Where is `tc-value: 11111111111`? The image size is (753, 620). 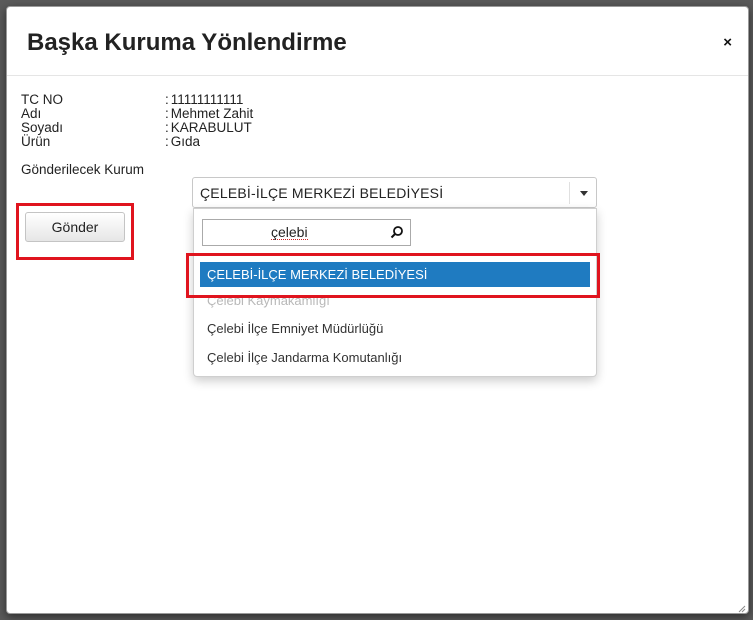 tc-value: 11111111111 is located at coordinates (207, 99).